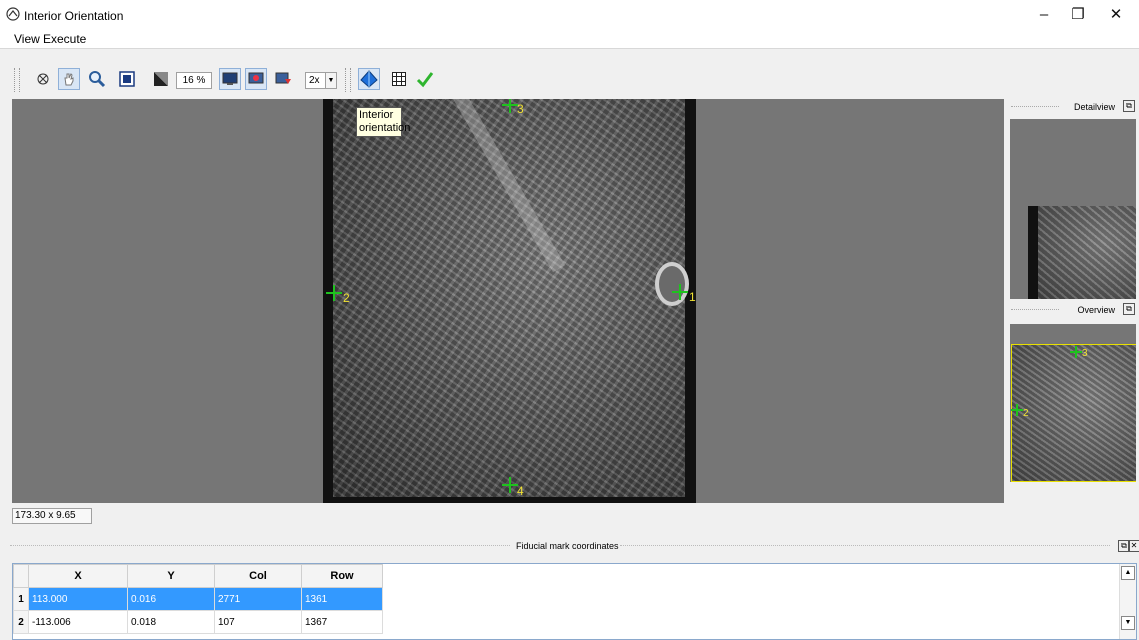  I want to click on column-header-x: X, so click(78, 576).